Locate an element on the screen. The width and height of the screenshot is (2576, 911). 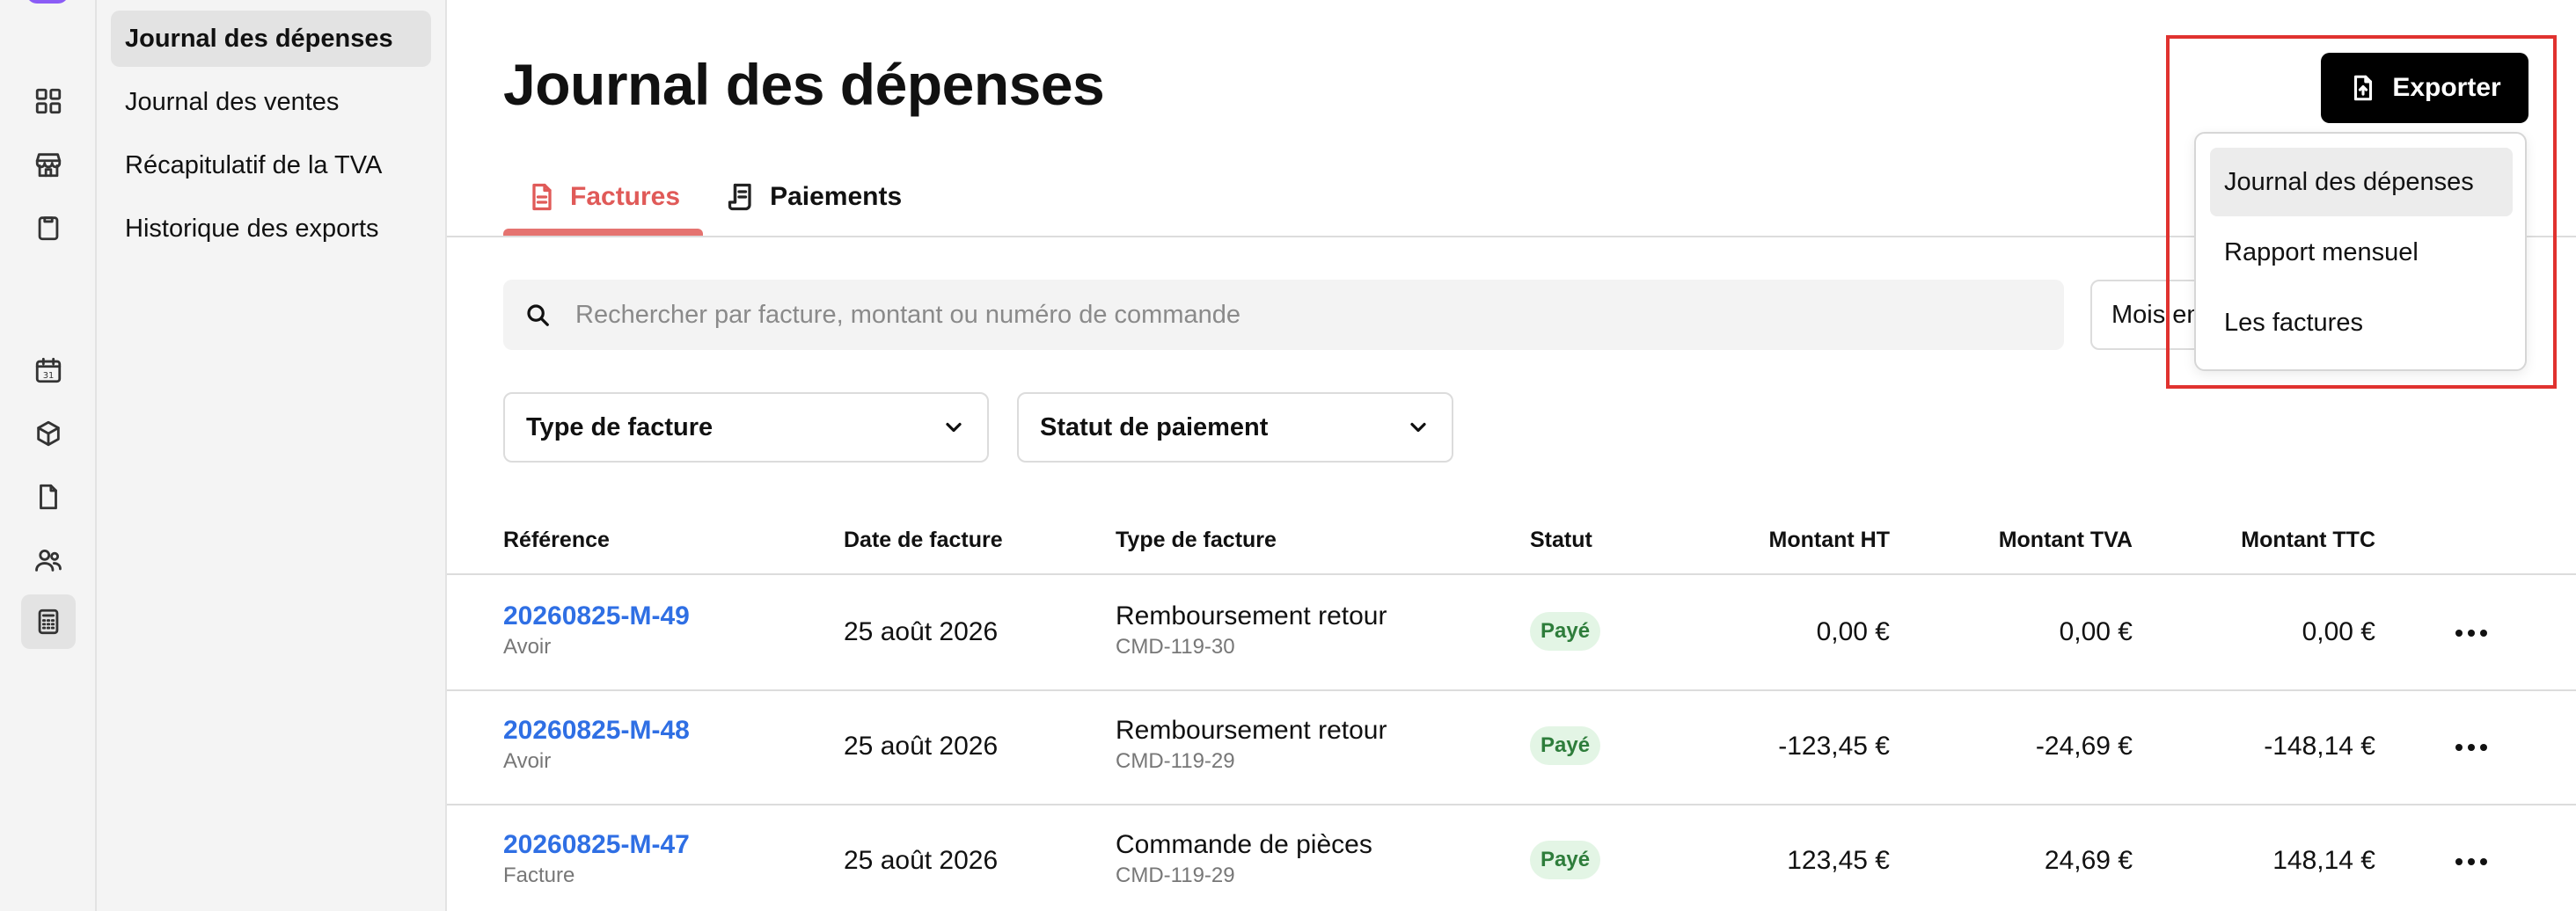
svg-text: 31 is located at coordinates (49, 376).